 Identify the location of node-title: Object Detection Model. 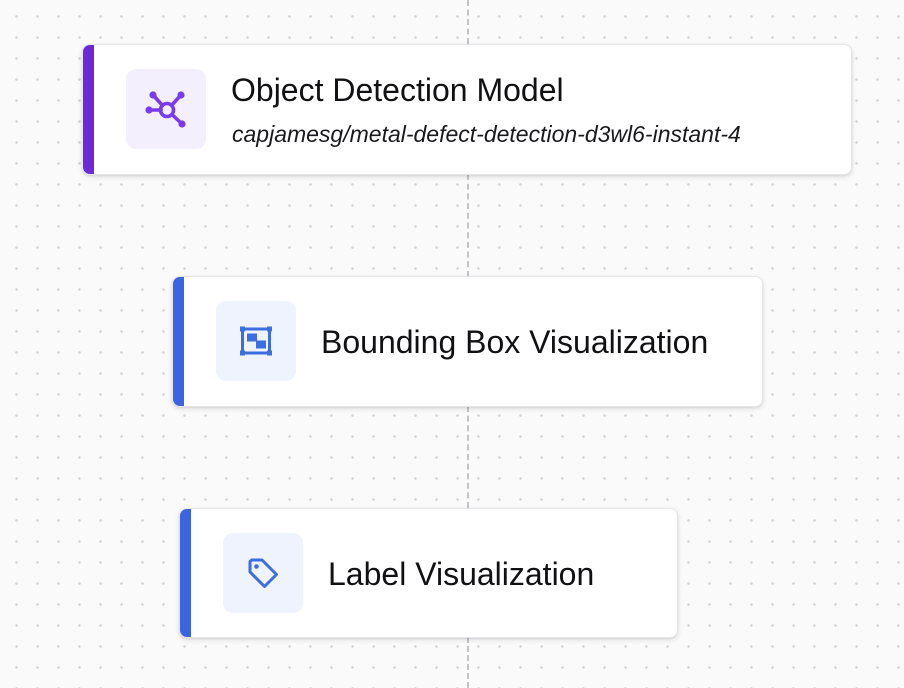
(397, 90).